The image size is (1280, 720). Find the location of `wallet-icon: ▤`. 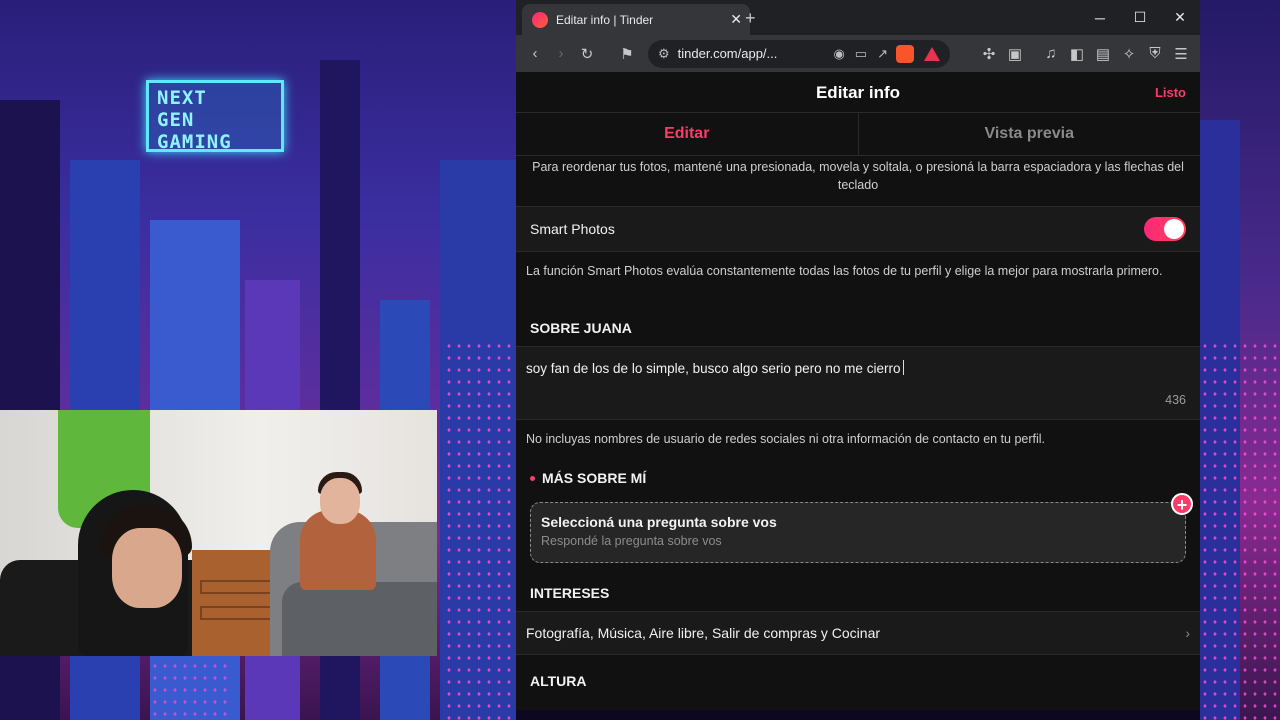

wallet-icon: ▤ is located at coordinates (1103, 54).